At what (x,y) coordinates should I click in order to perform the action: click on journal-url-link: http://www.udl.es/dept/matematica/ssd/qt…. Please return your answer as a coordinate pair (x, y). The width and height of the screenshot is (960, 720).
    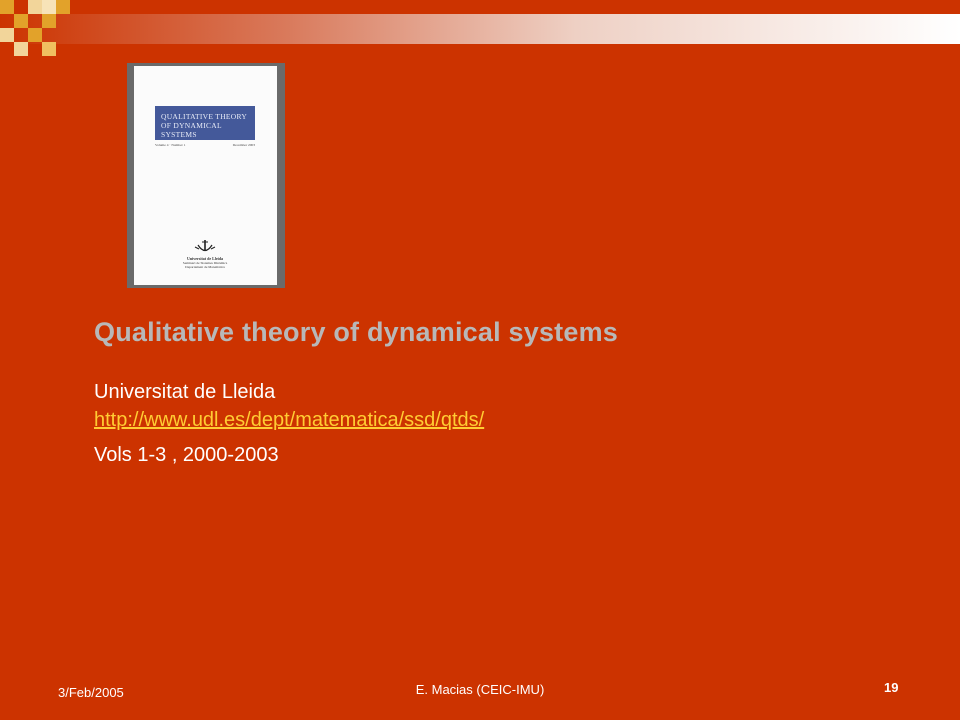
    Looking at the image, I should click on (289, 420).